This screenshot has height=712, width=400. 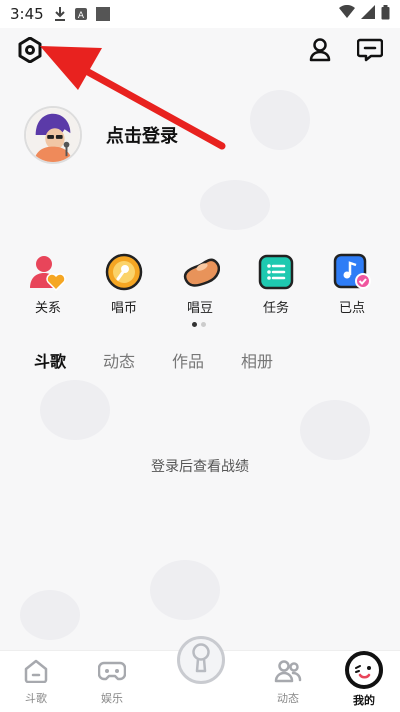 I want to click on profile-tabs: 斗歌 动态 作品 相册, so click(x=153, y=360).